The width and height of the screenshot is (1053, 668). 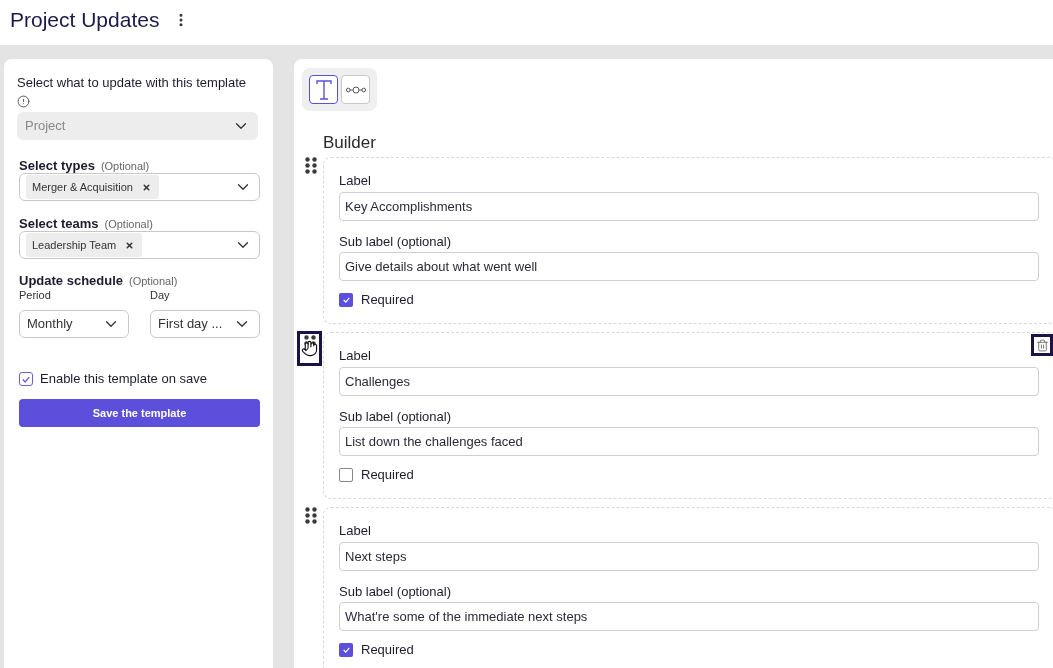 What do you see at coordinates (74, 245) in the screenshot?
I see `tag-label: Leadership Team` at bounding box center [74, 245].